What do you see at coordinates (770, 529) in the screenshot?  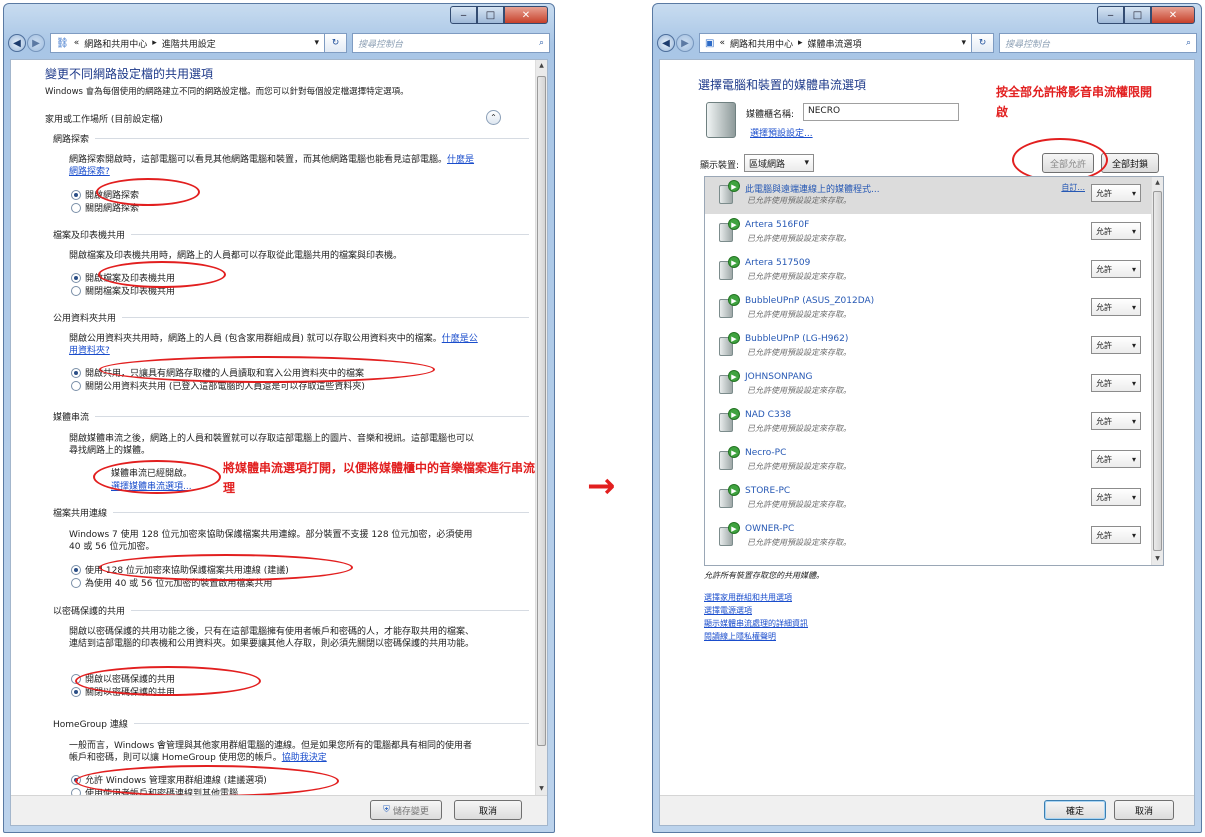 I see `device-name: OWNER-PC` at bounding box center [770, 529].